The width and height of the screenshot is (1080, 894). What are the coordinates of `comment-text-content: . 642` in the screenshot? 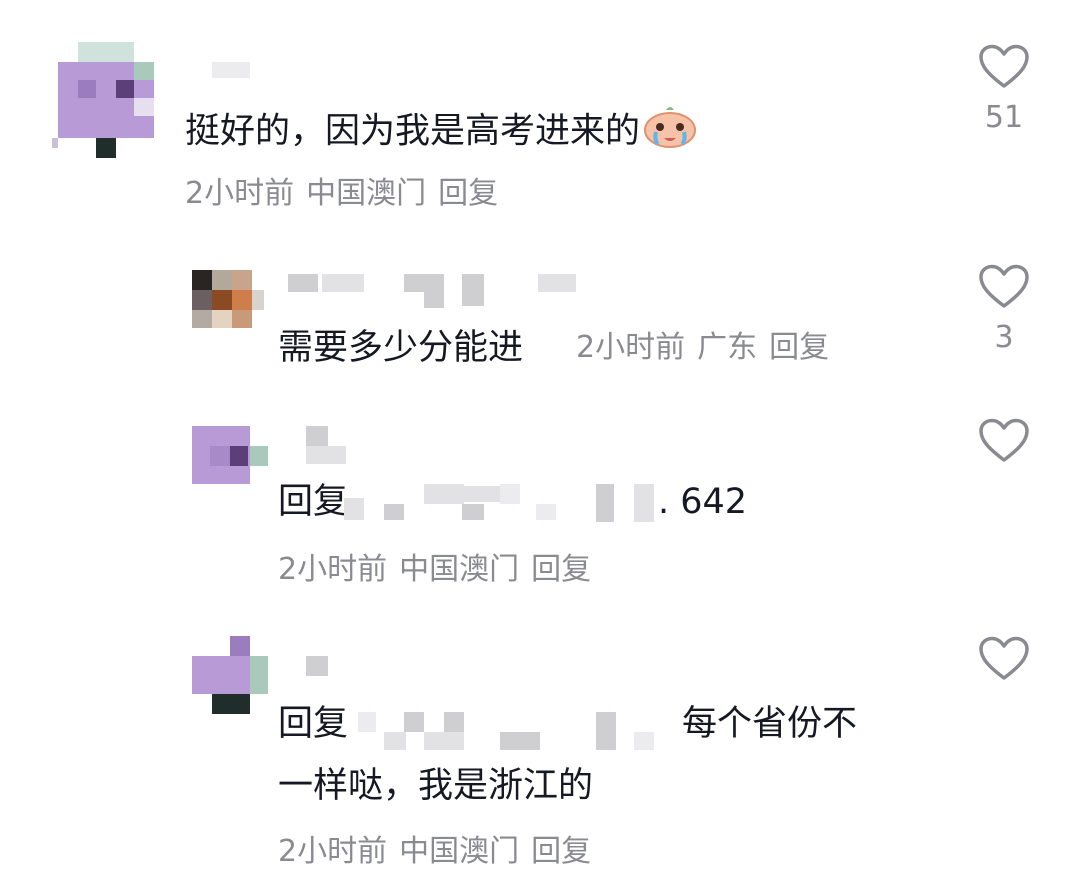 It's located at (703, 502).